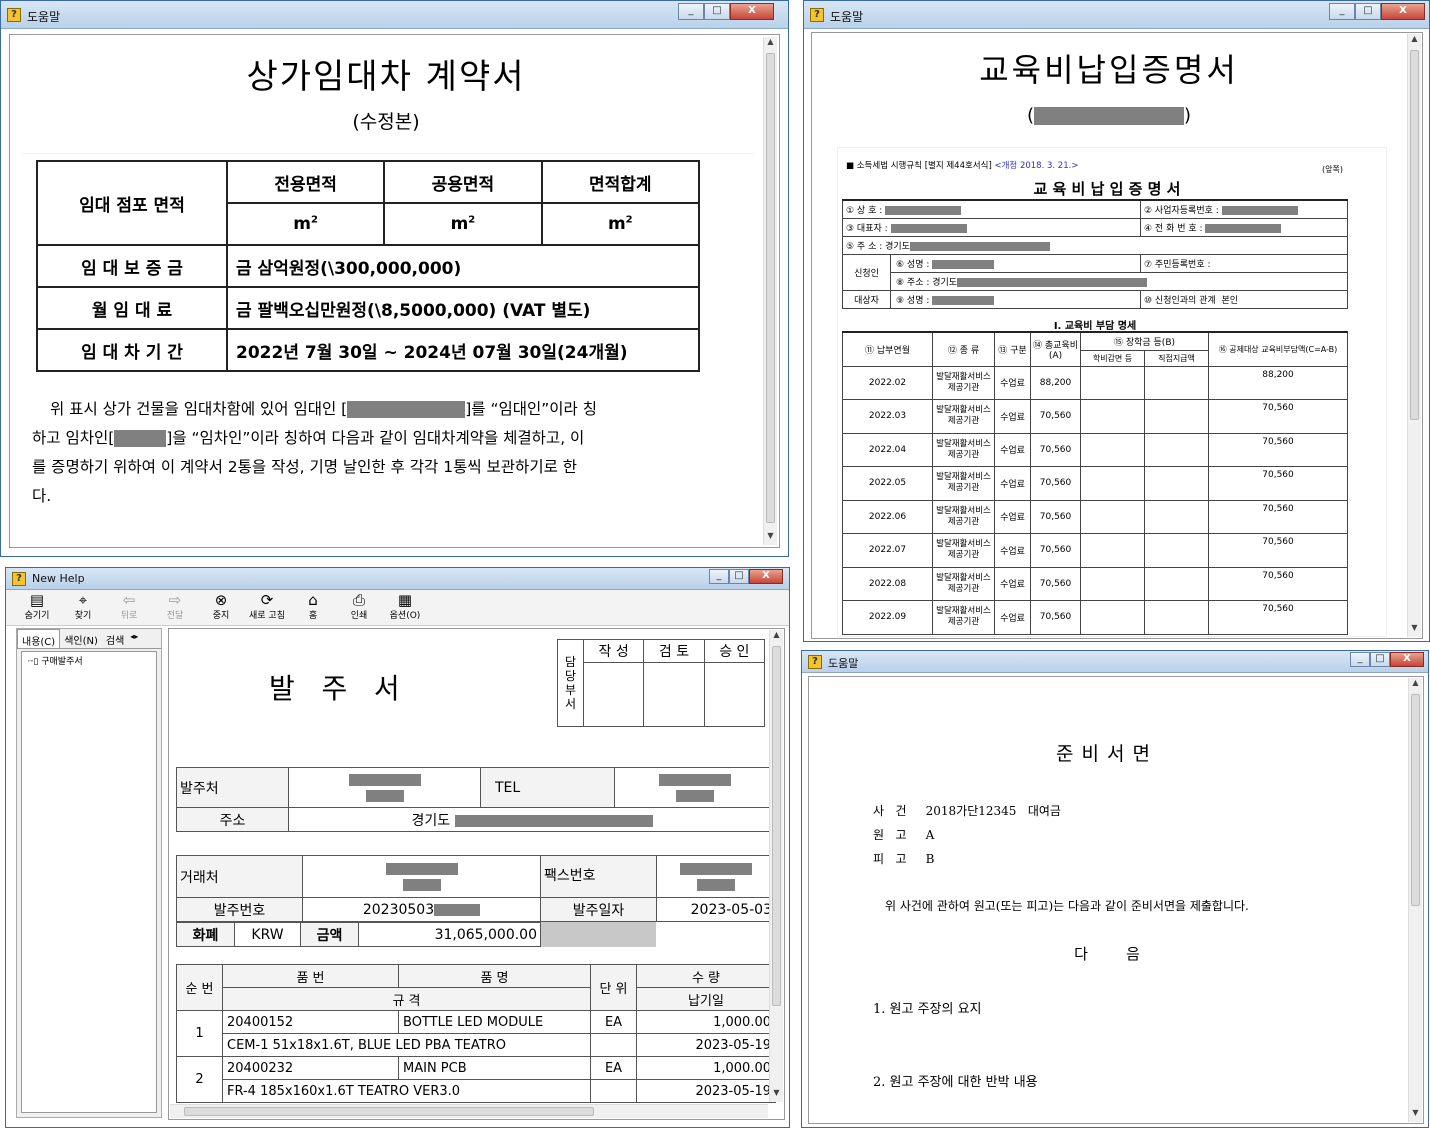  What do you see at coordinates (661, 683) in the screenshot?
I see `approval-box: 담당부서 작 성 검 토 승 인` at bounding box center [661, 683].